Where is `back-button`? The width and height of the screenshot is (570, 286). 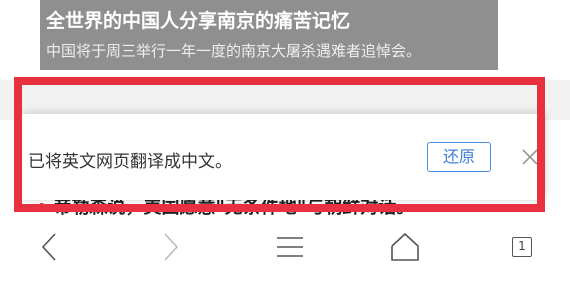 back-button is located at coordinates (50, 247).